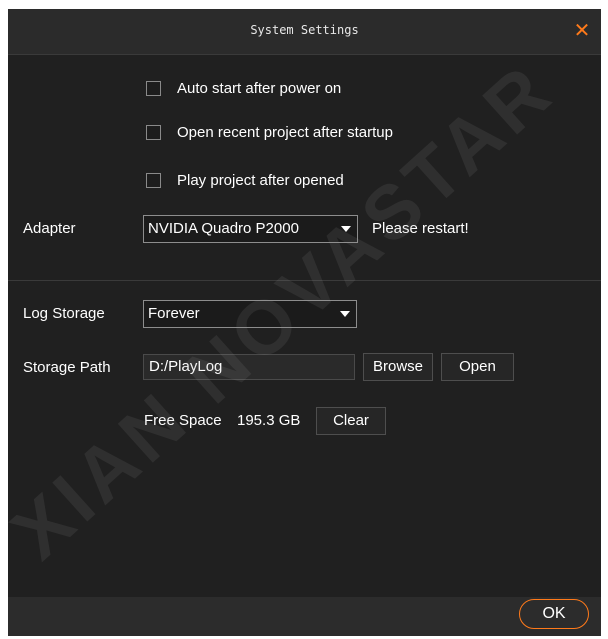 This screenshot has width=608, height=639. What do you see at coordinates (554, 614) in the screenshot?
I see `ok-button: OK` at bounding box center [554, 614].